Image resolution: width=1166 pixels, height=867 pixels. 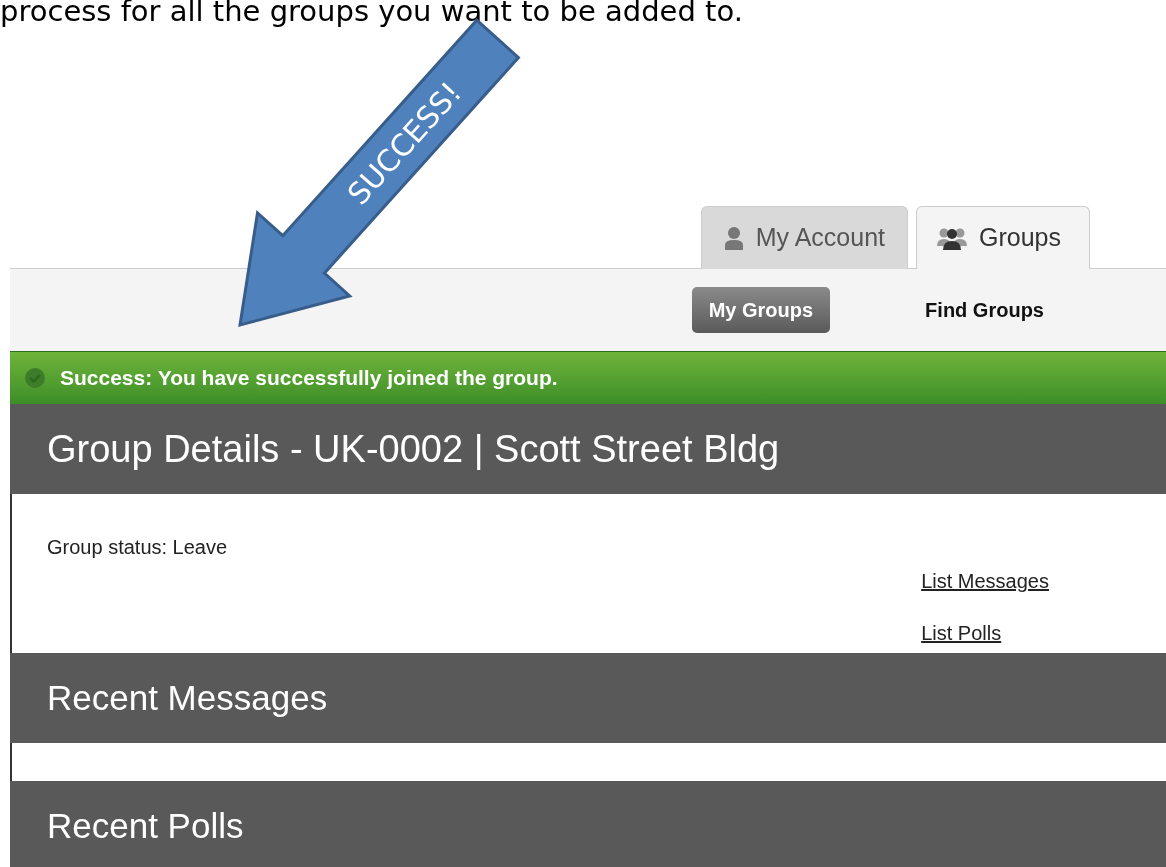 What do you see at coordinates (309, 378) in the screenshot?
I see `alert-text: Success: You have successfully joined the group.` at bounding box center [309, 378].